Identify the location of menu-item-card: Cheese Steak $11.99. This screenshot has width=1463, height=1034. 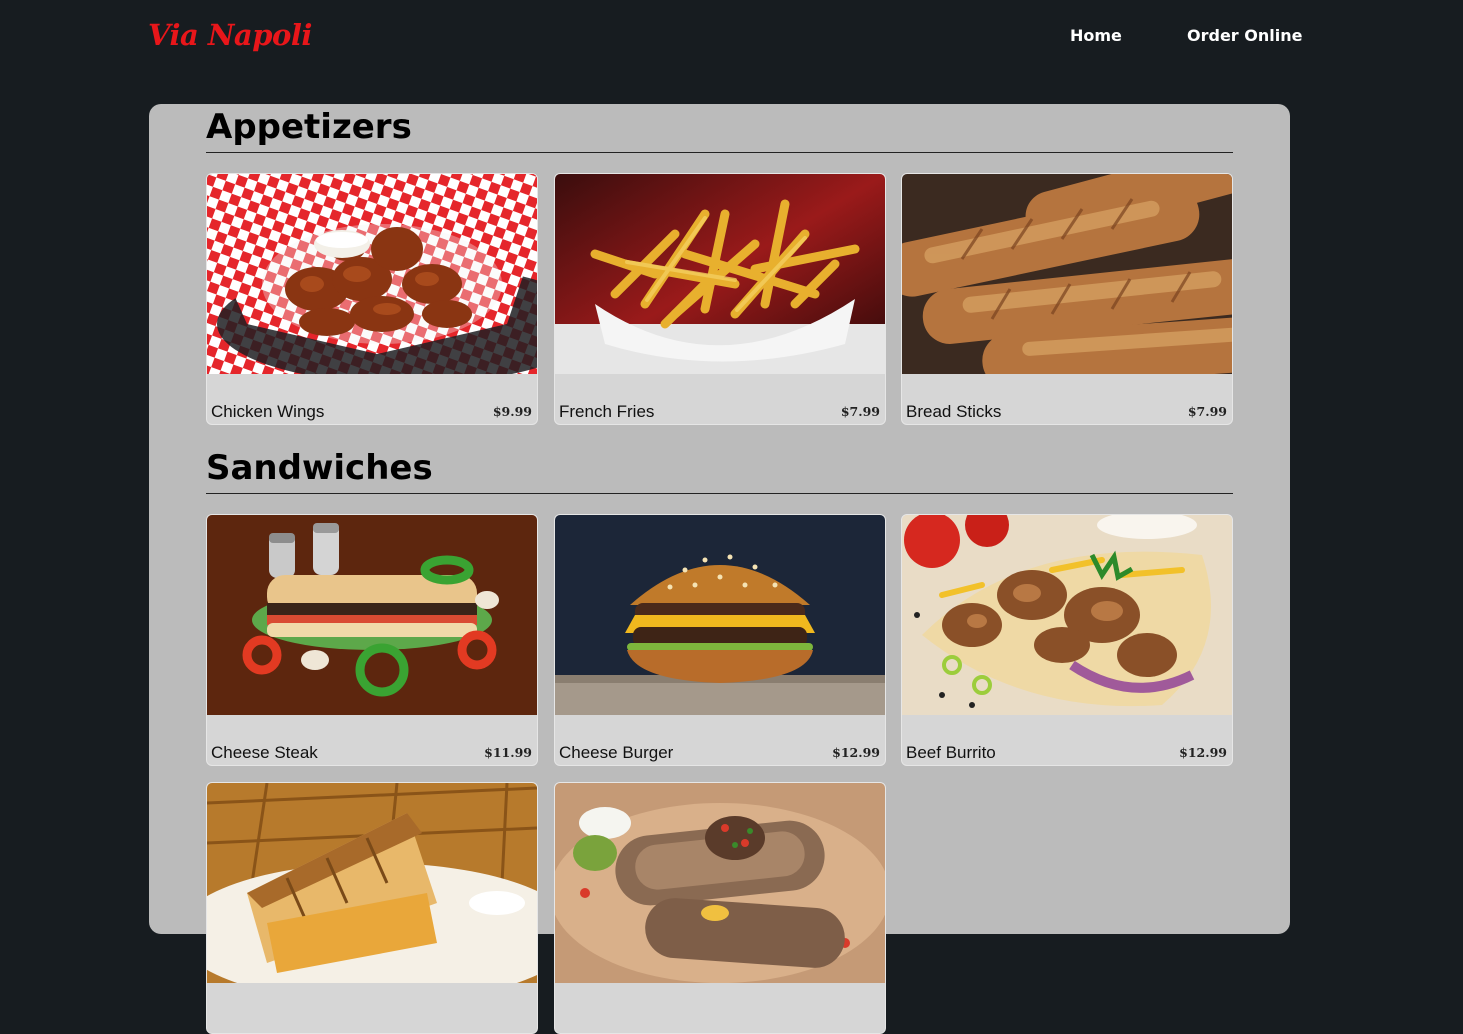
(372, 640).